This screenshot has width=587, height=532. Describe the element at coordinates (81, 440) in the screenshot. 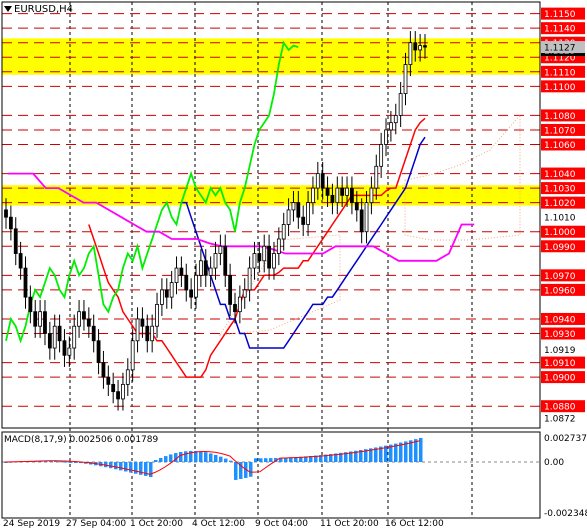

I see `macd-title: MACD(8,17,9) 0.002506 0.001789` at that location.